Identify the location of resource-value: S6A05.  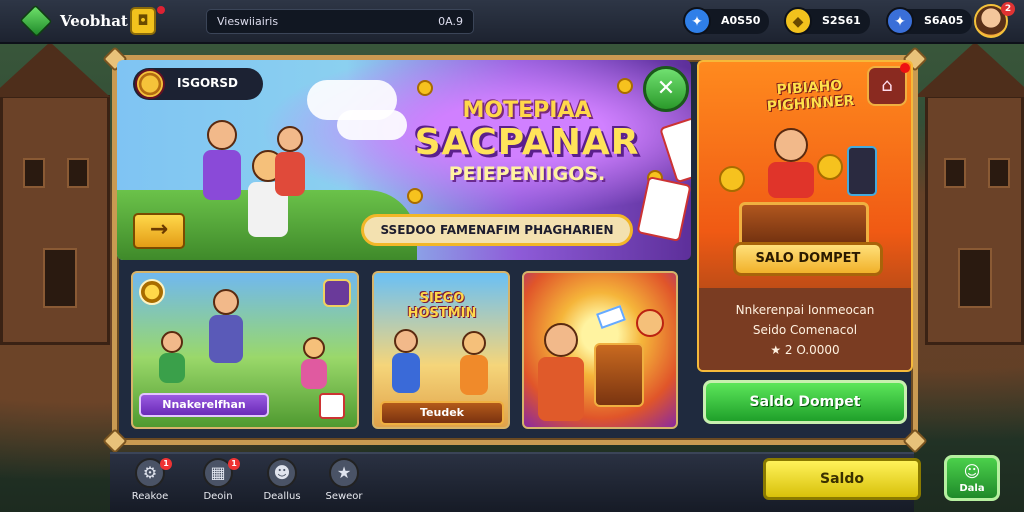
(944, 20).